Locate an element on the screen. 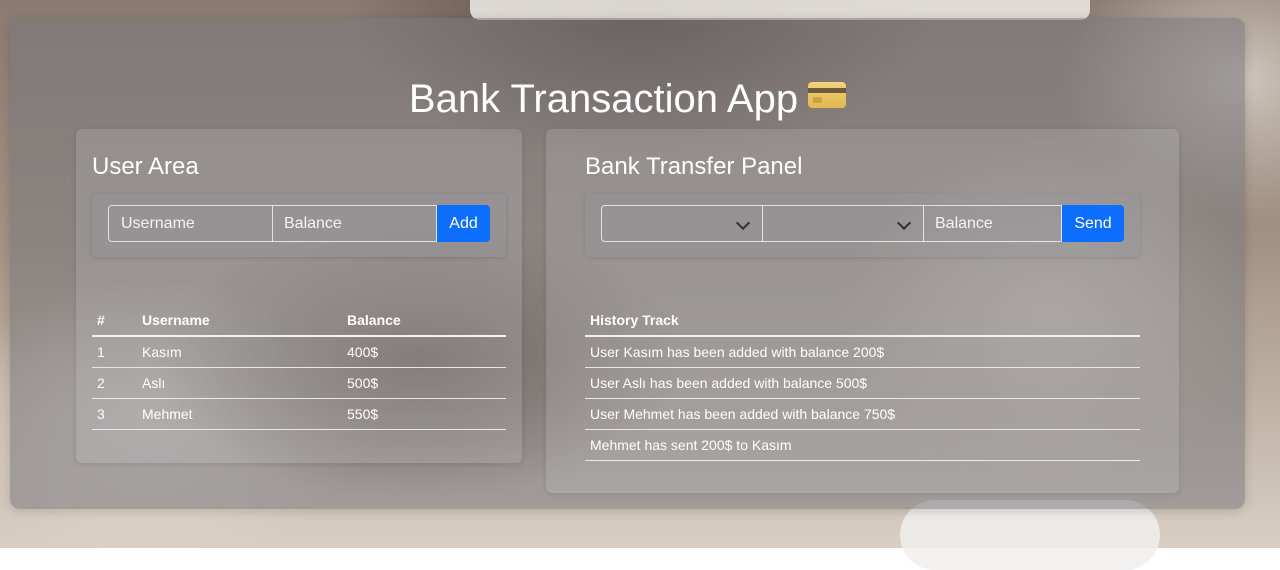  balance-input is located at coordinates (354, 223).